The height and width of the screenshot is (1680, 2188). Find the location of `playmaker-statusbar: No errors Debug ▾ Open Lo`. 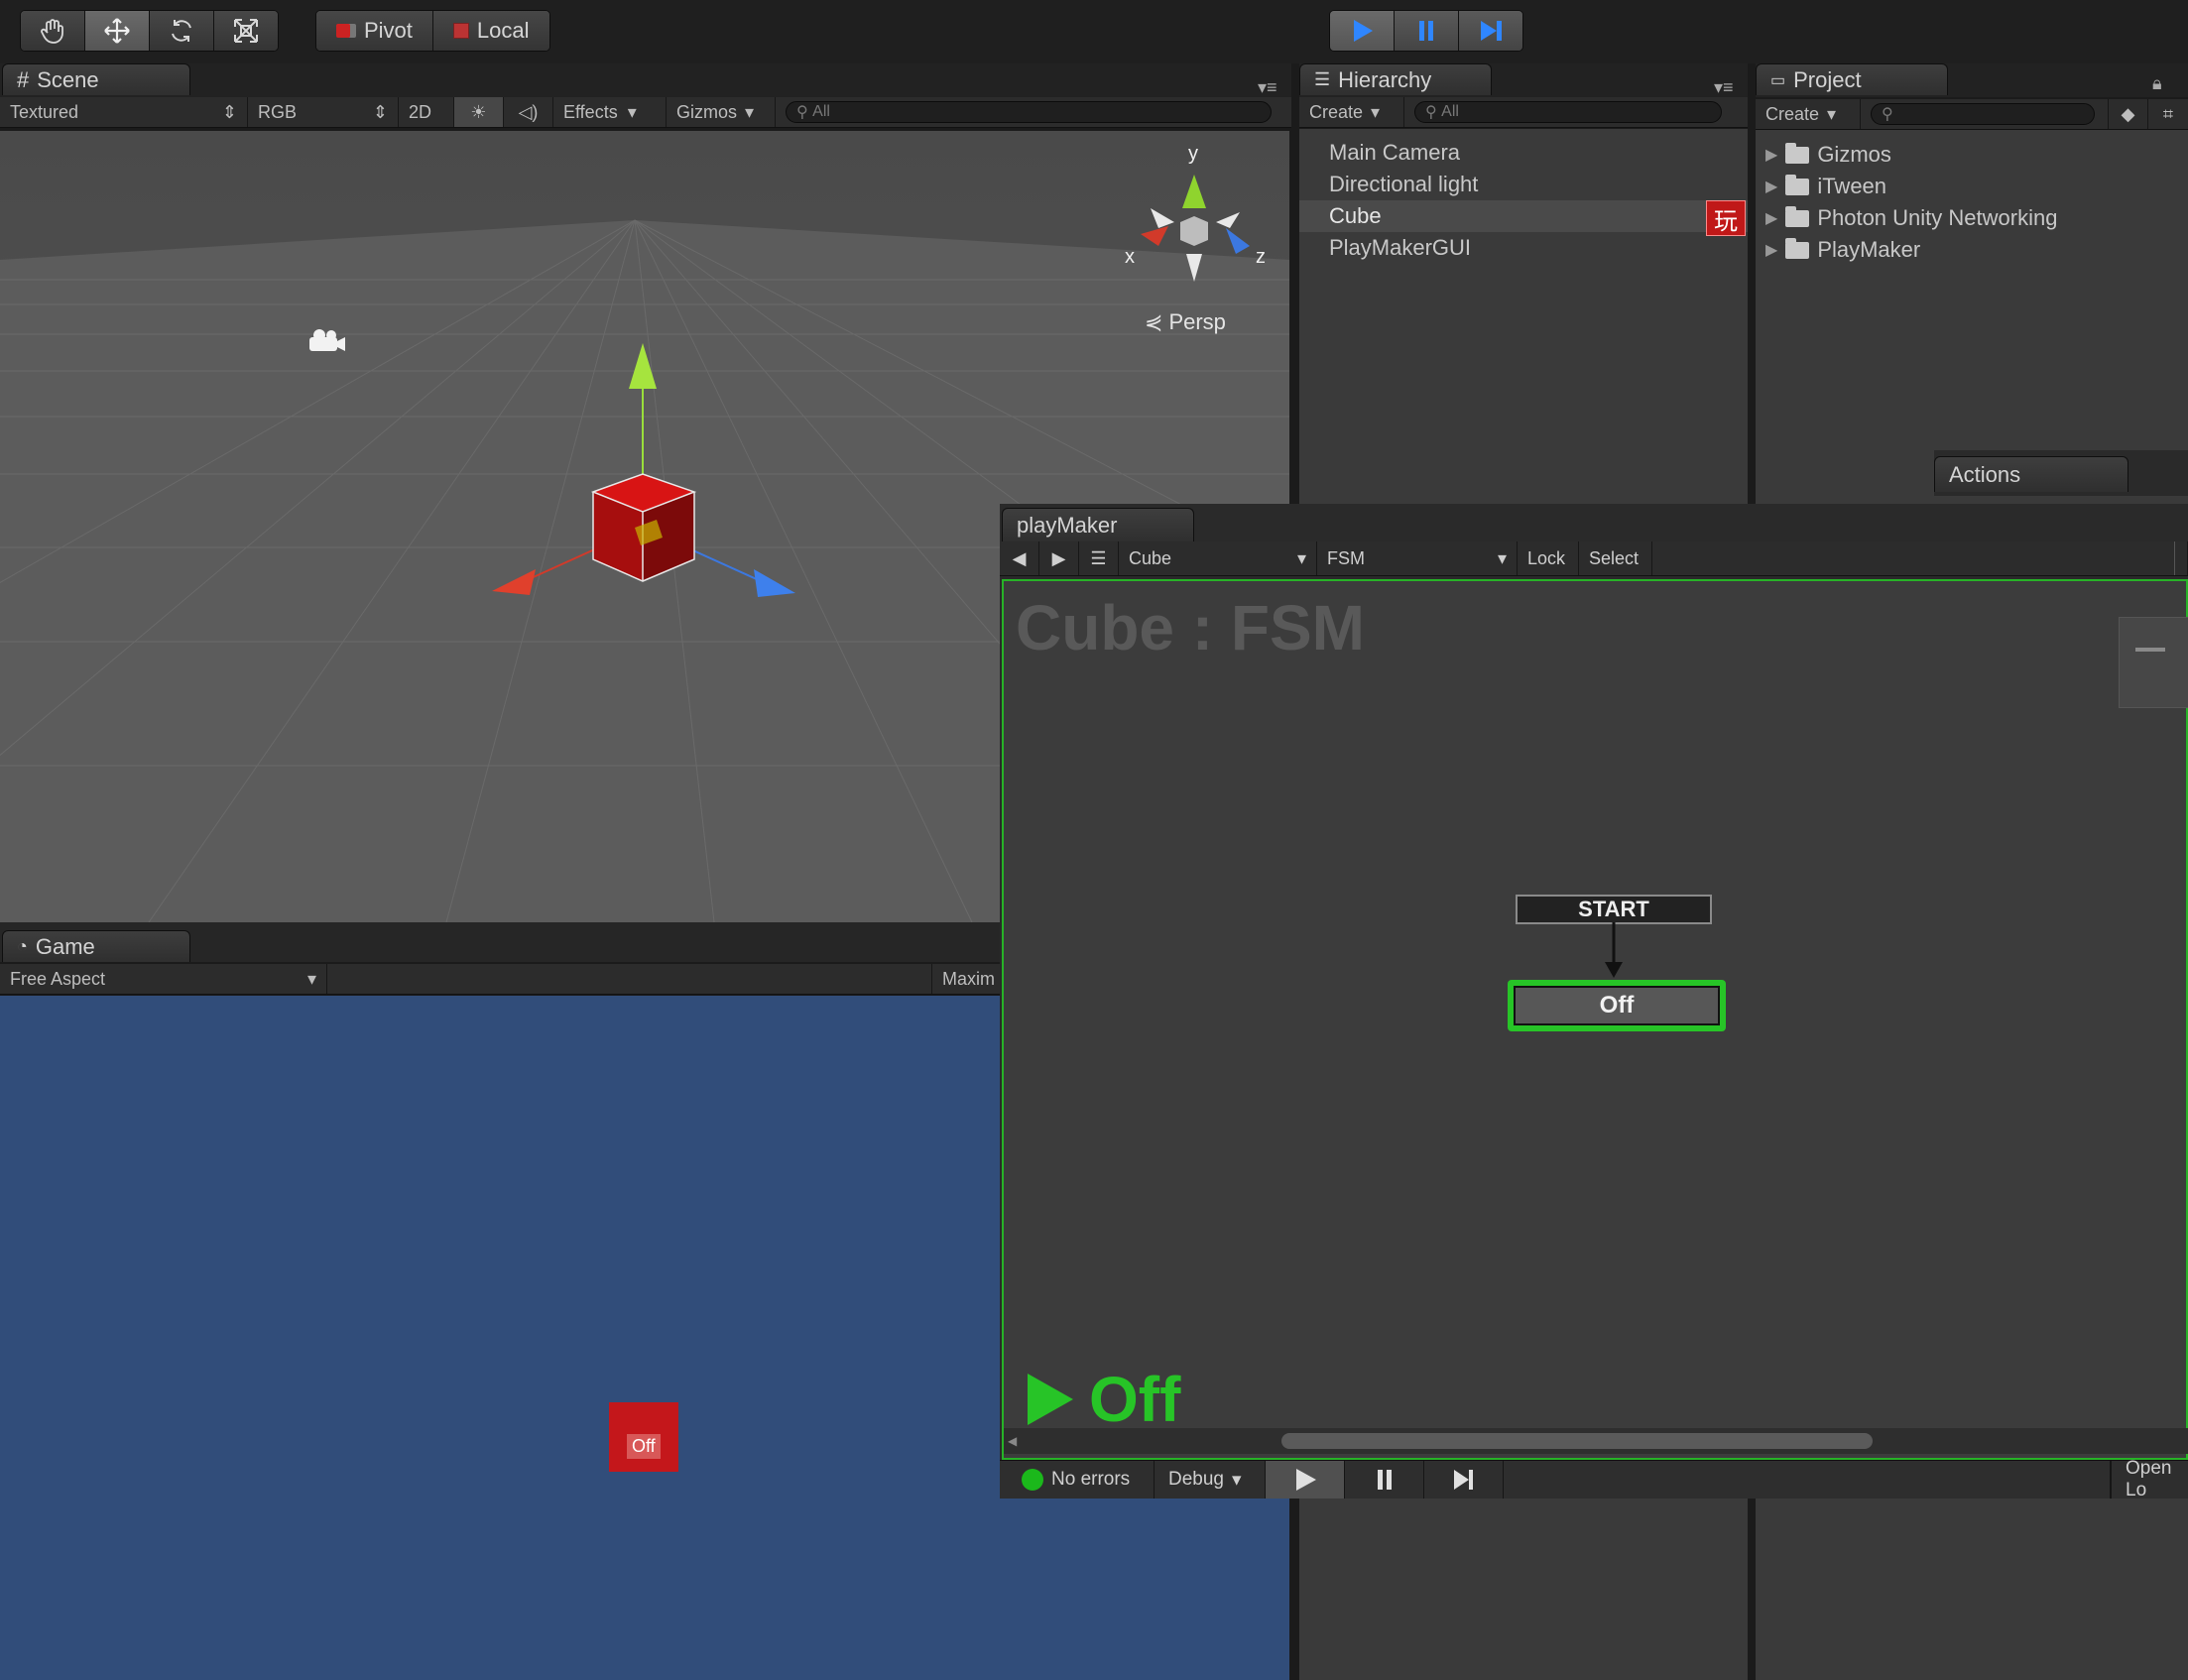

playmaker-statusbar: No errors Debug ▾ Open Lo is located at coordinates (1594, 1479).